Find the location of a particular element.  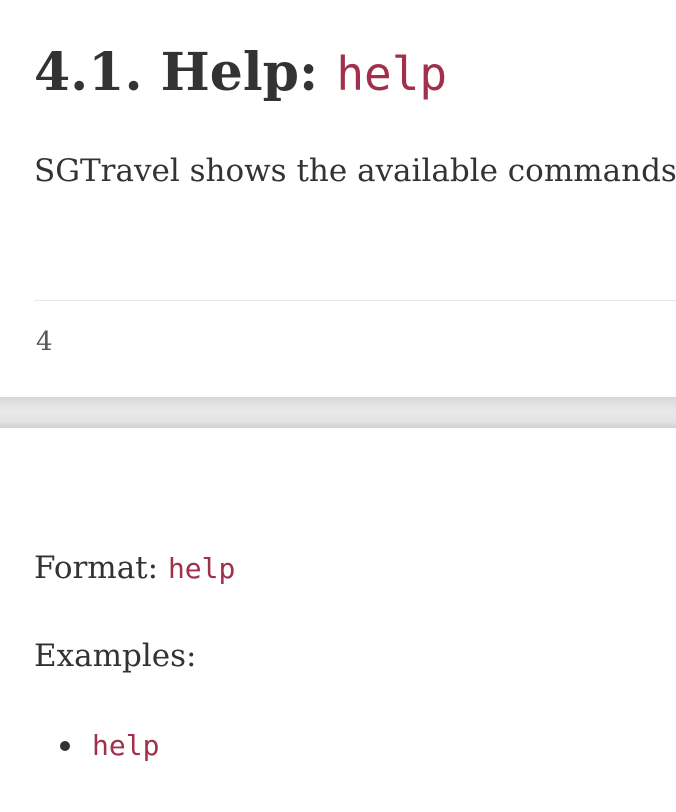

footer-divider is located at coordinates (355, 300).